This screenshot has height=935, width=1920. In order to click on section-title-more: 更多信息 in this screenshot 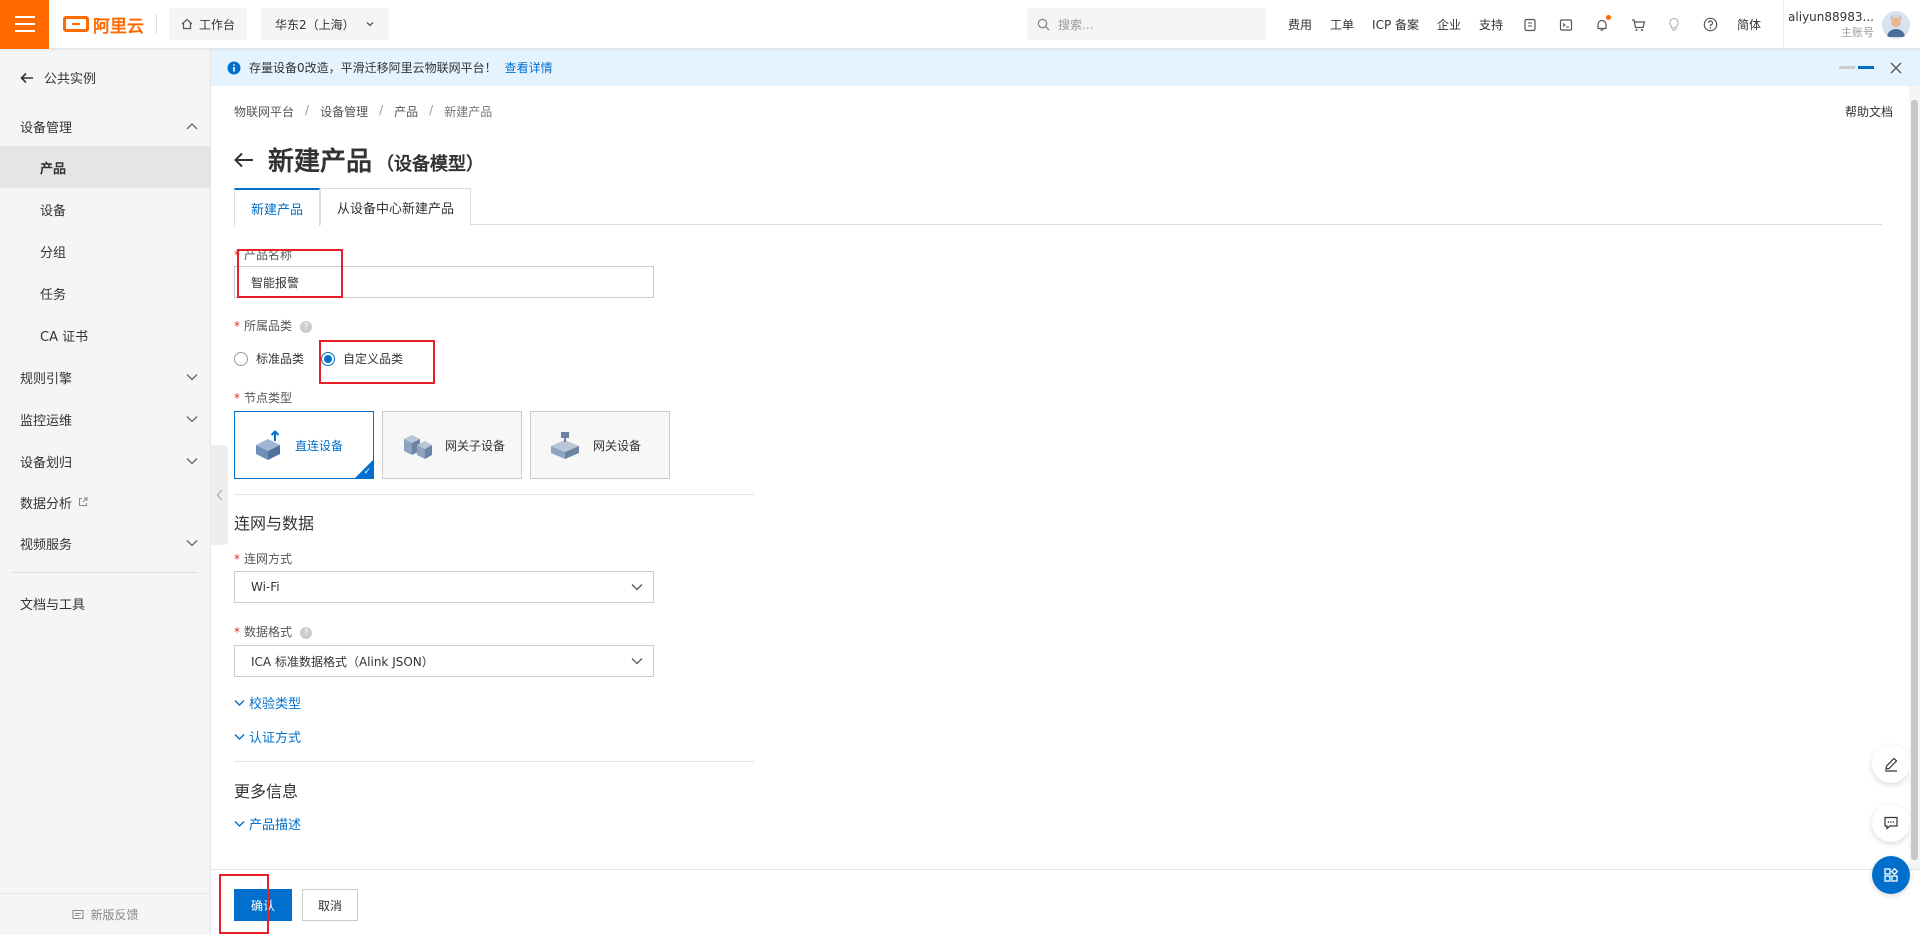, I will do `click(266, 791)`.